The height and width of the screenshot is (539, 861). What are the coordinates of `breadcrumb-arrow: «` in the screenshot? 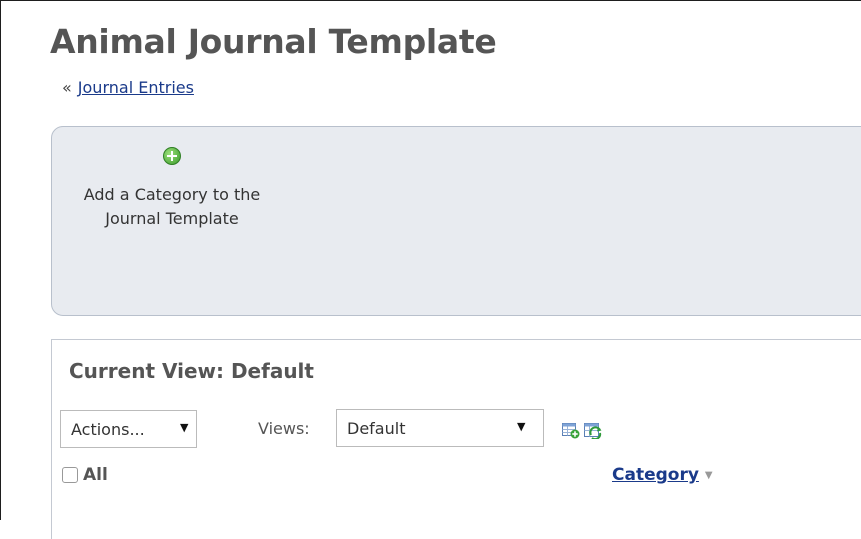 It's located at (67, 87).